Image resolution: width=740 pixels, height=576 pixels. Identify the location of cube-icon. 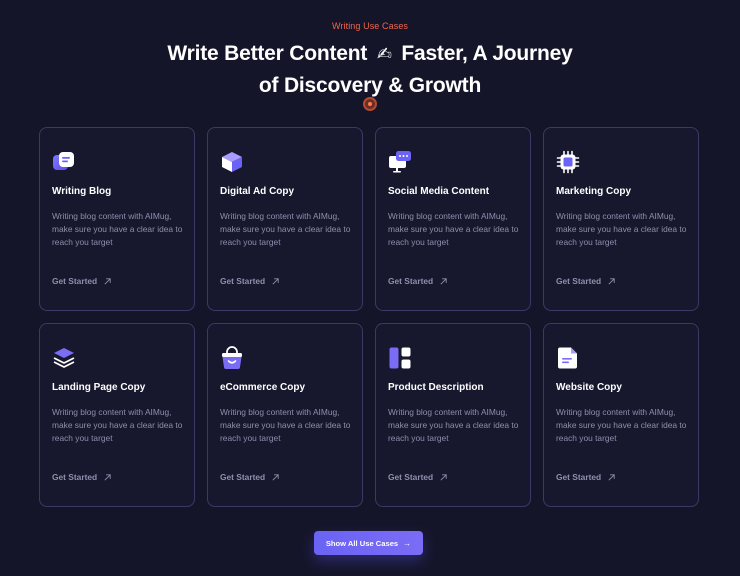
(232, 162).